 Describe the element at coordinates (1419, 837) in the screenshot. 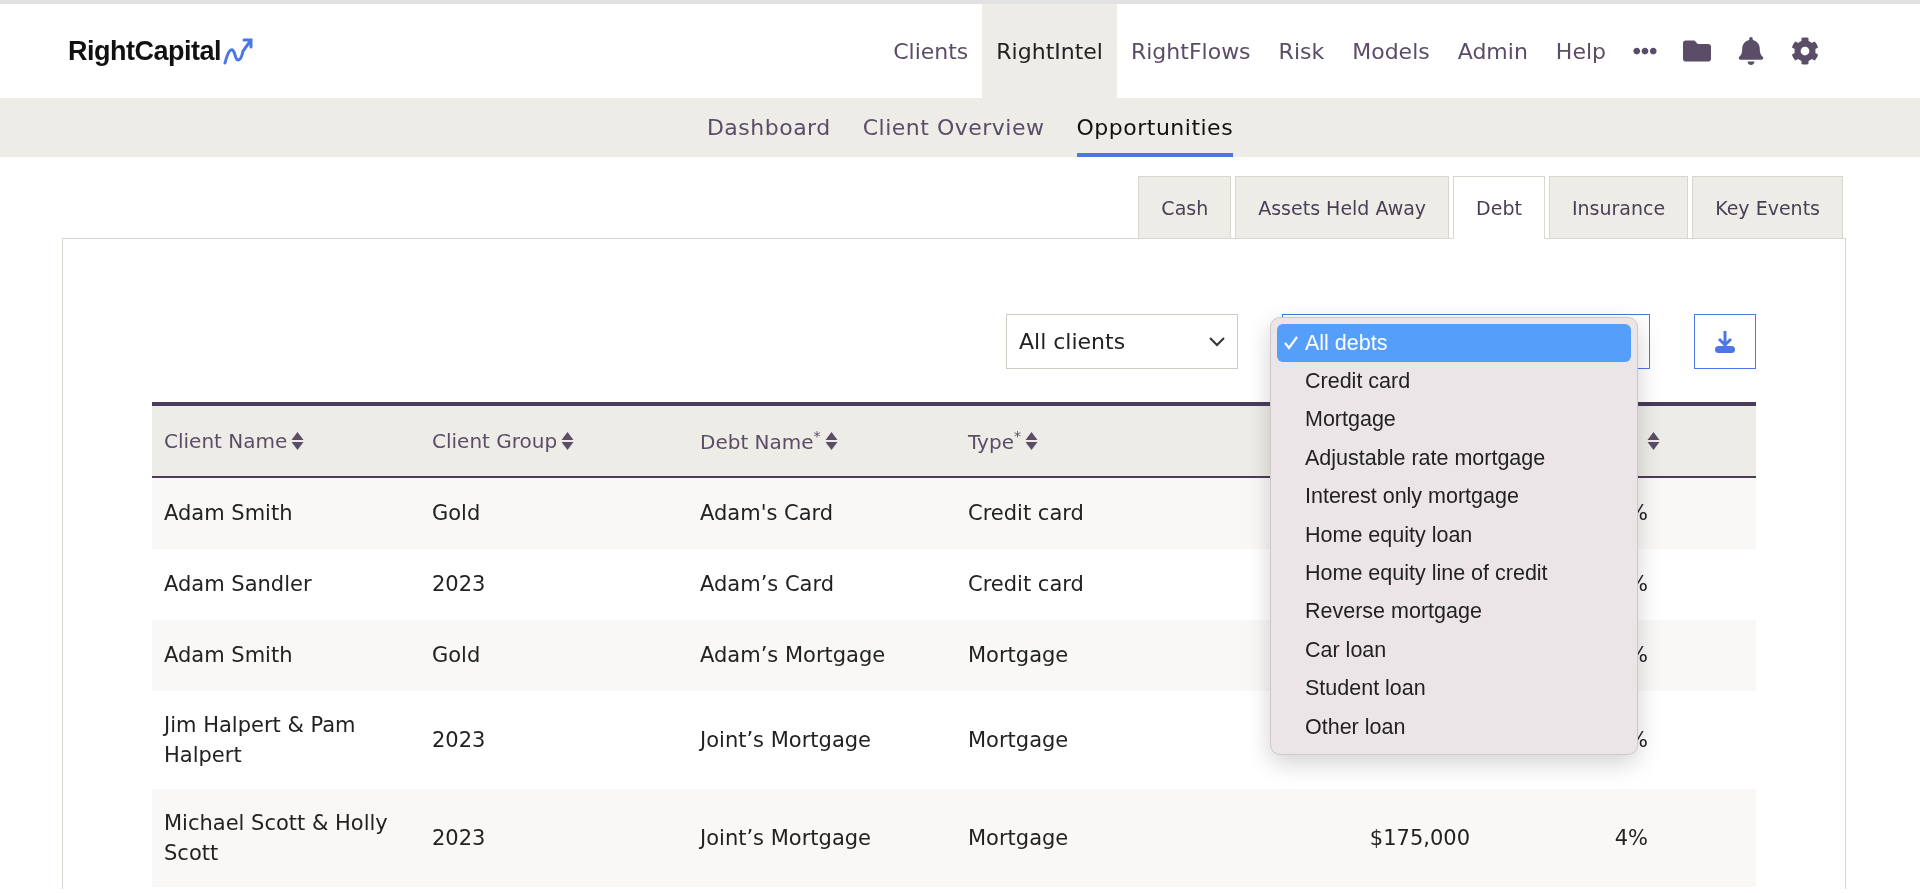

I see `table-cell: $175,000` at that location.